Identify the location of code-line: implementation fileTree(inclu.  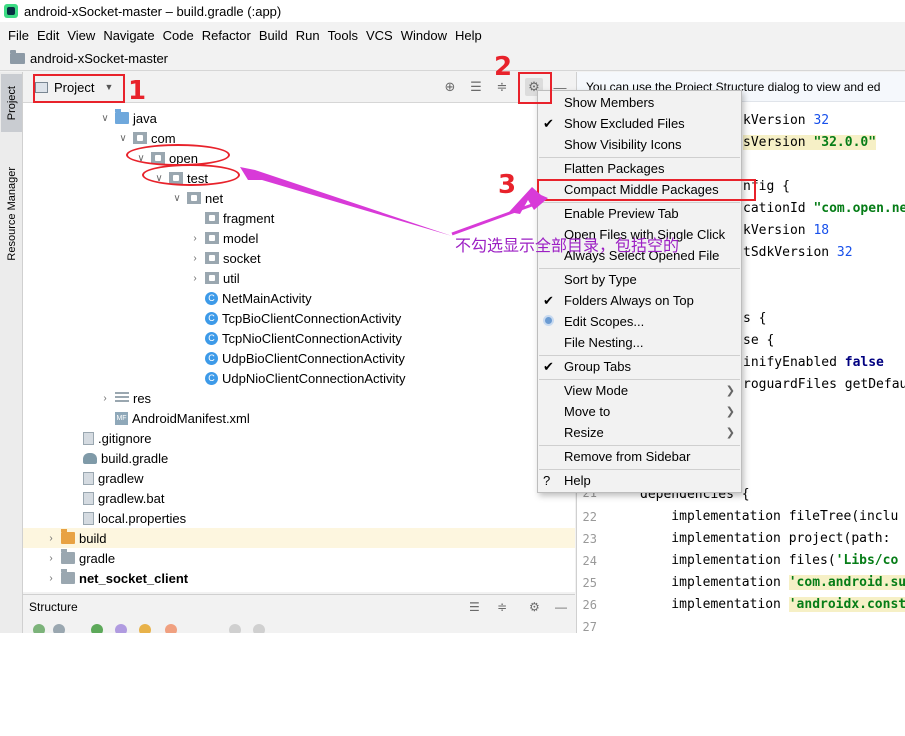
(769, 516).